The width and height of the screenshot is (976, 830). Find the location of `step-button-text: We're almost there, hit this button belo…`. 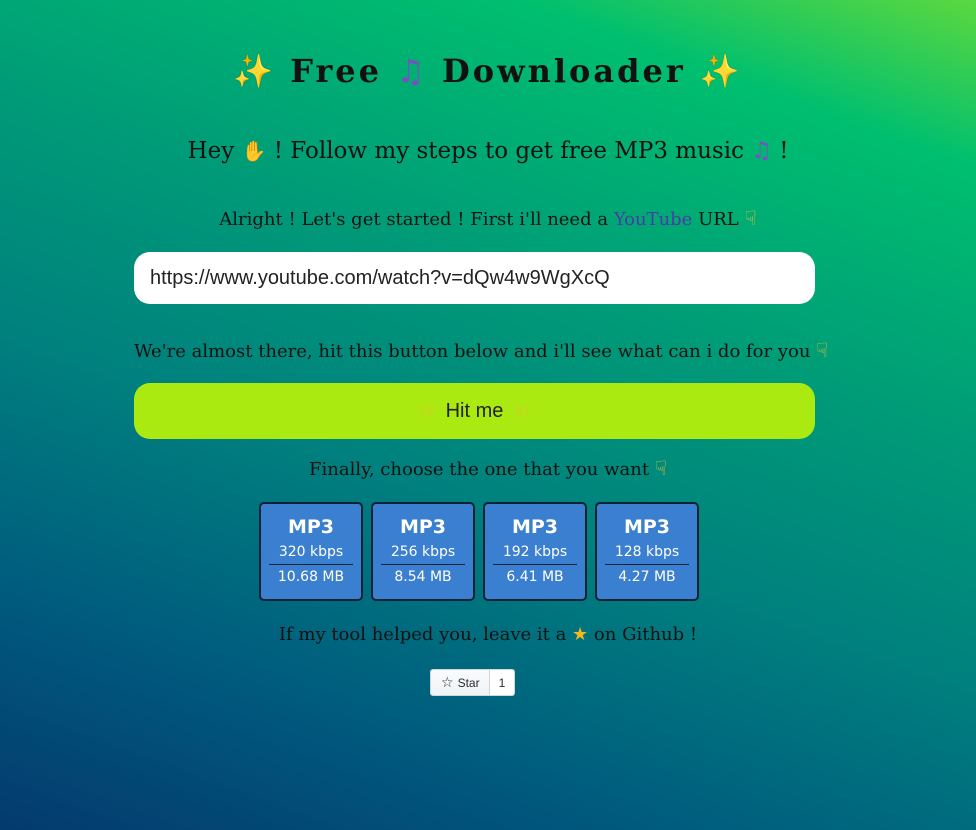

step-button-text: We're almost there, hit this button belo… is located at coordinates (472, 351).